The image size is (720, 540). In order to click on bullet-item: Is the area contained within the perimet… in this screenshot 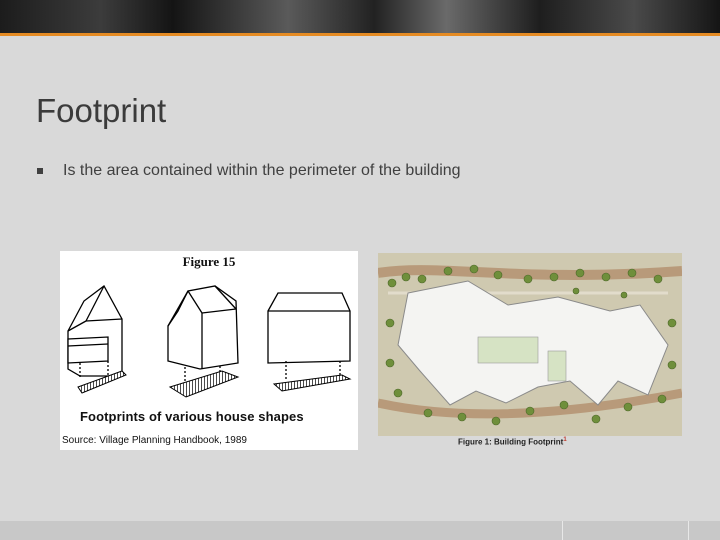, I will do `click(249, 171)`.